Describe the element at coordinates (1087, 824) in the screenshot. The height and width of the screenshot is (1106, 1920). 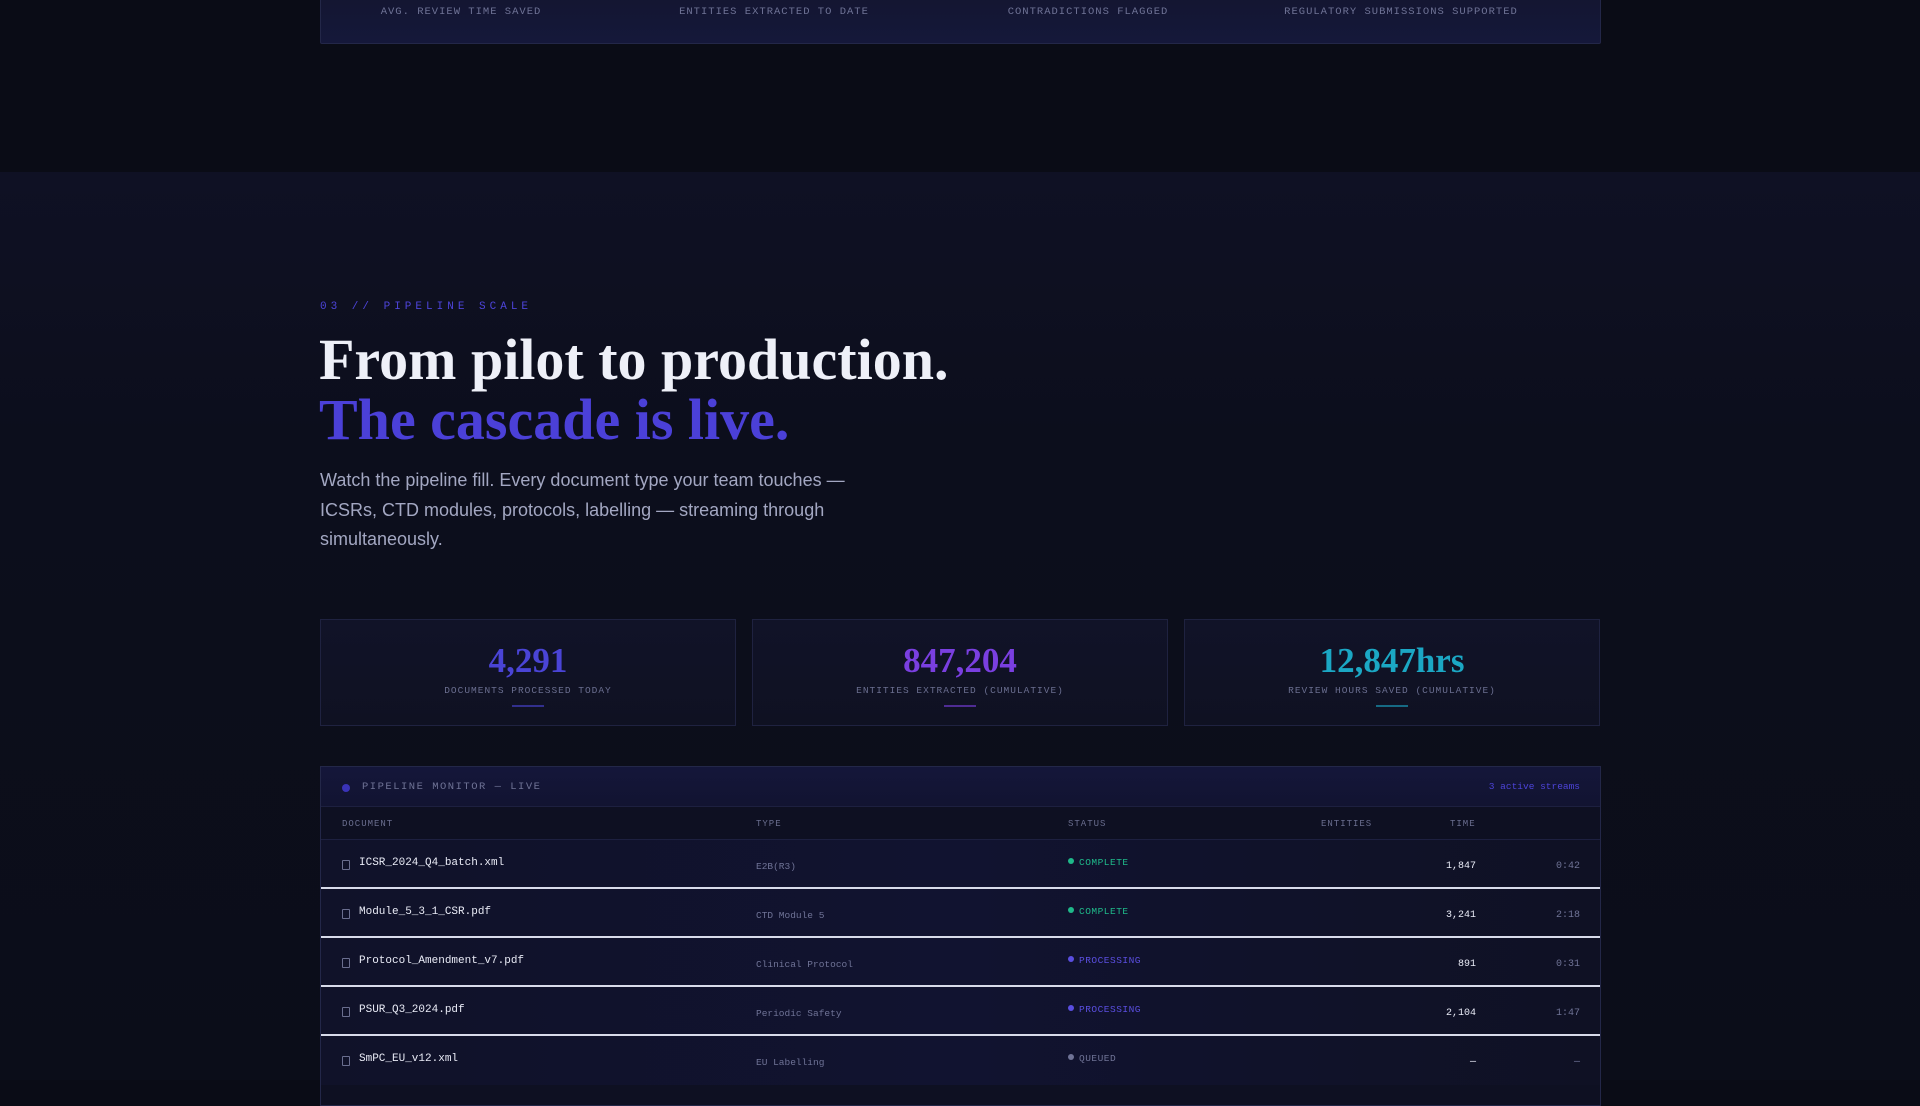
I see `col-status: STATUS` at that location.